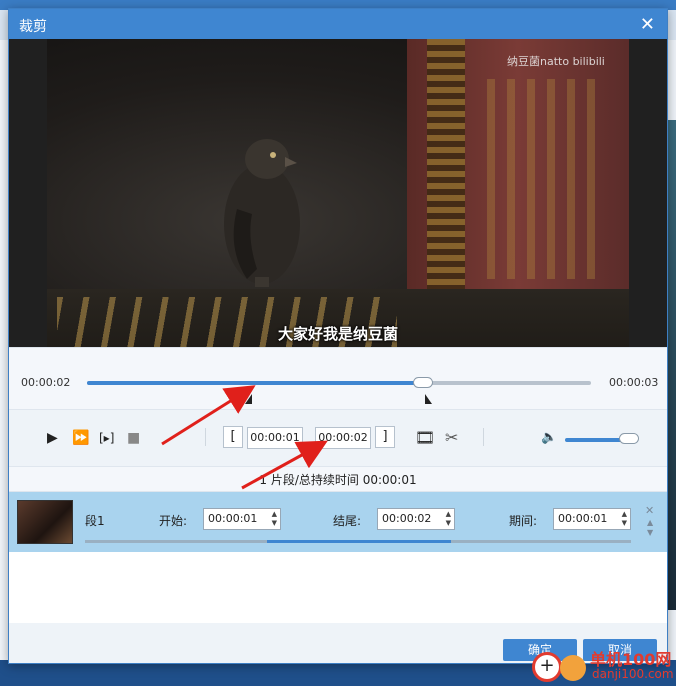  Describe the element at coordinates (173, 521) in the screenshot. I see `start-label: 开始:` at that location.